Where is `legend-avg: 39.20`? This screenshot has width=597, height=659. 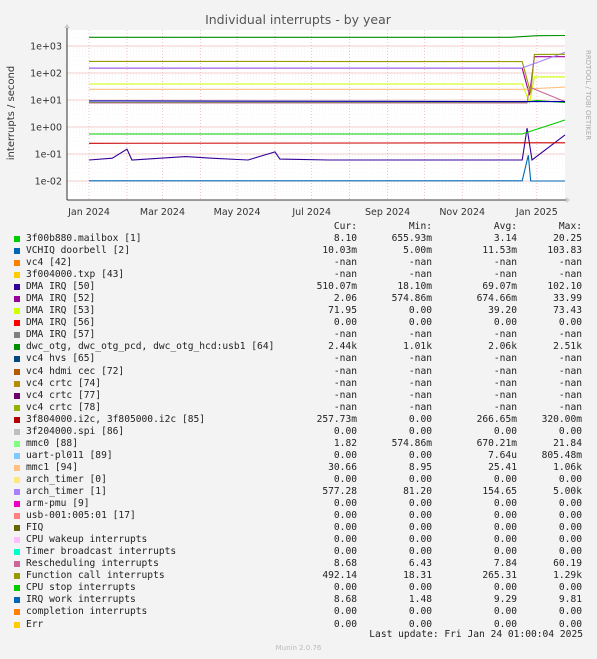 legend-avg: 39.20 is located at coordinates (502, 311).